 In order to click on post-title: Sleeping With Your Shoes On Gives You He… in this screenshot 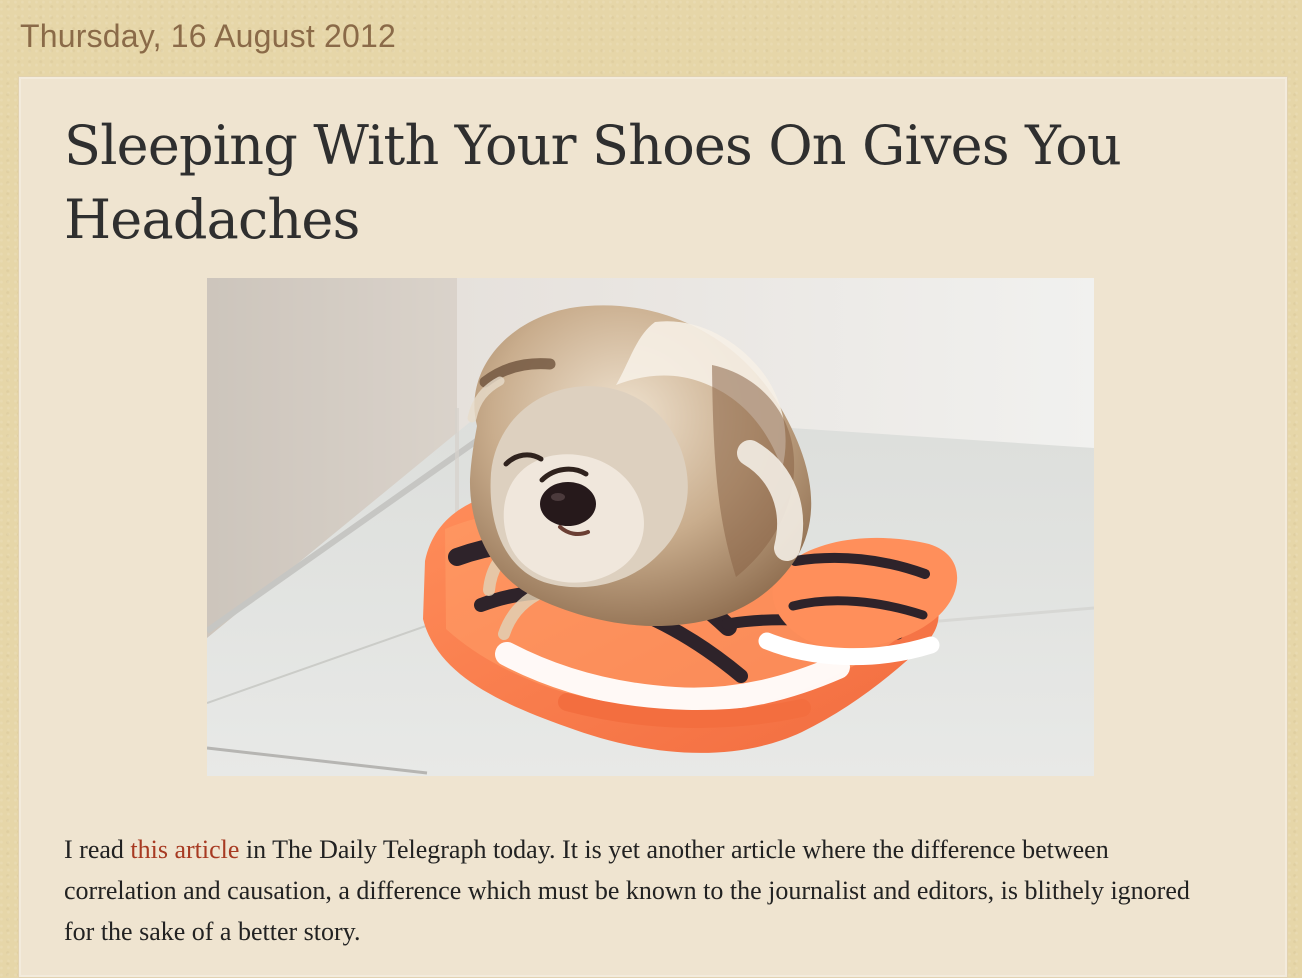, I will do `click(593, 182)`.